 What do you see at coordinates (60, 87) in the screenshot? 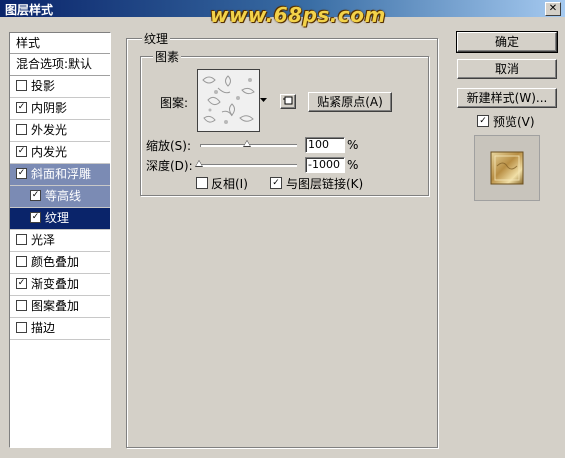
I see `style-item-drop-shadow: 投影` at bounding box center [60, 87].